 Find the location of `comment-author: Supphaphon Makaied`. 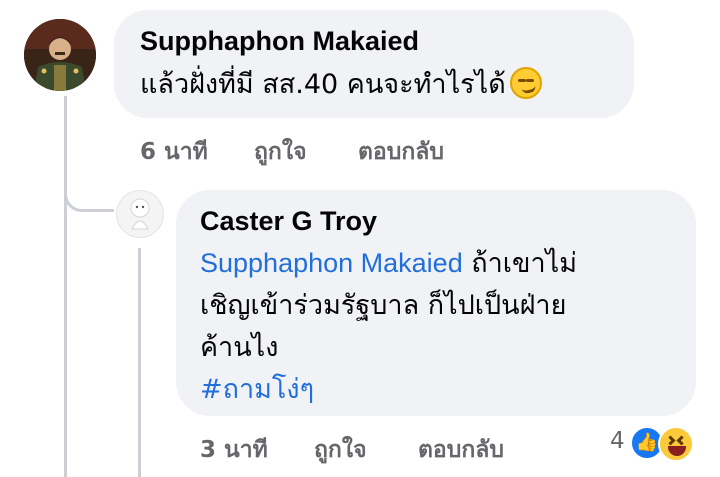

comment-author: Supphaphon Makaied is located at coordinates (279, 41).